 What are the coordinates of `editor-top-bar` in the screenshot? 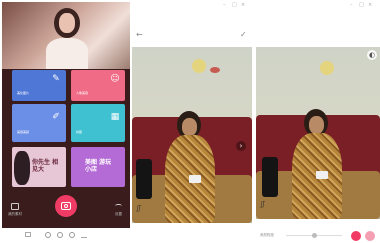 It's located at (318, 37).